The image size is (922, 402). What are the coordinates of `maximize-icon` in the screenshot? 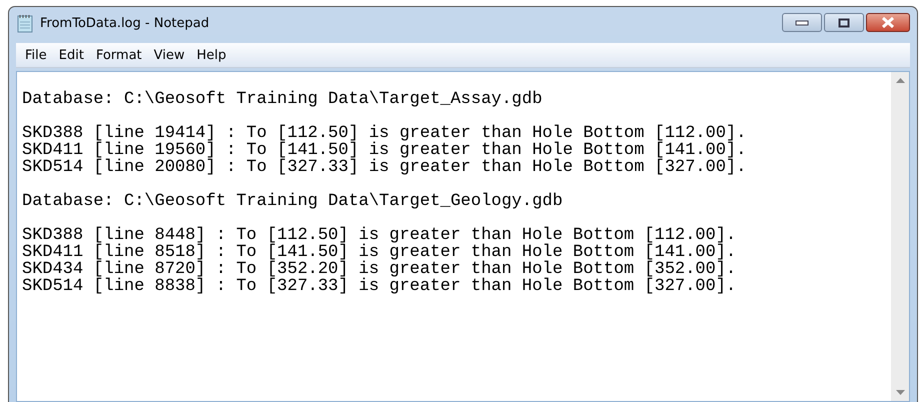 It's located at (844, 23).